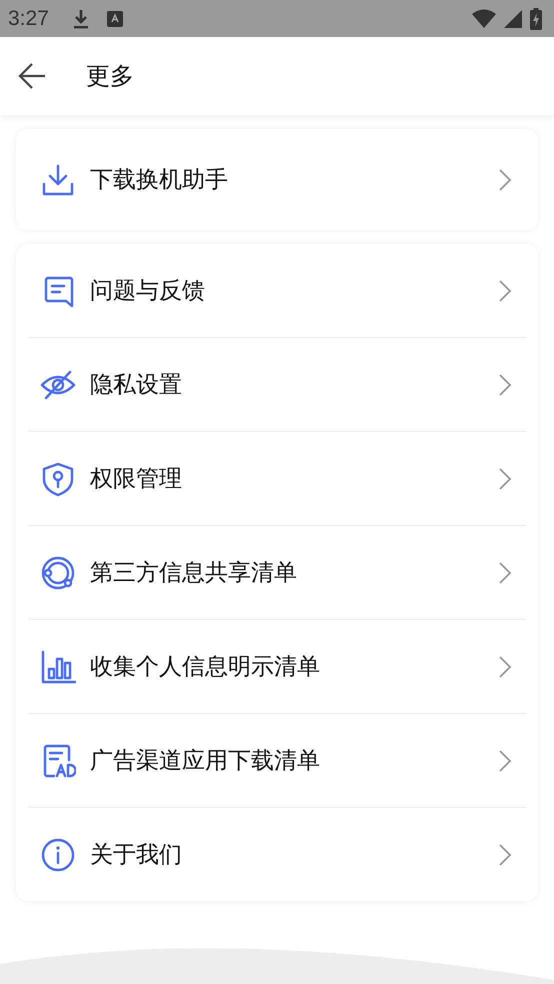  What do you see at coordinates (159, 180) in the screenshot?
I see `menu-label: 下载换机助手` at bounding box center [159, 180].